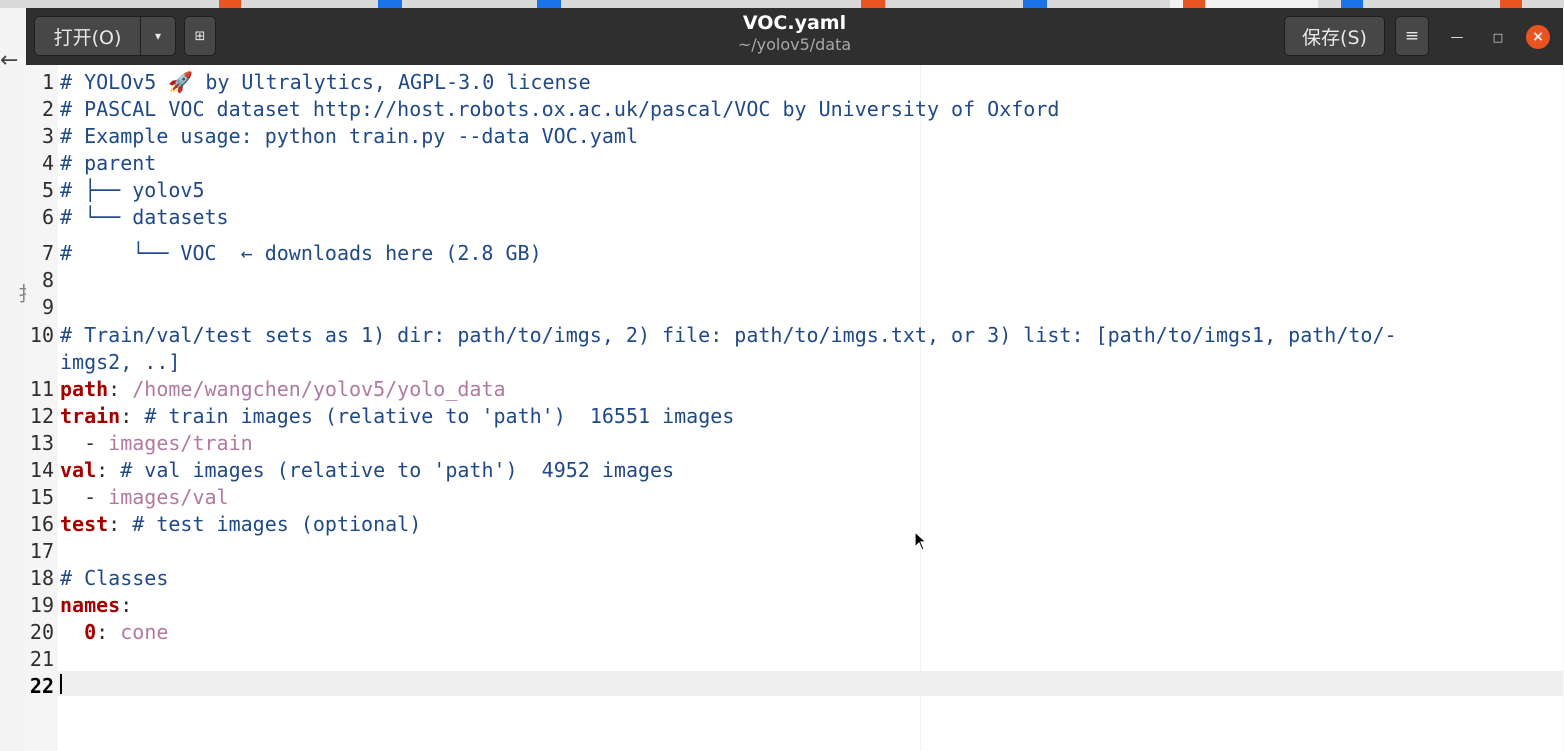  What do you see at coordinates (41, 578) in the screenshot?
I see `line-number: 18` at bounding box center [41, 578].